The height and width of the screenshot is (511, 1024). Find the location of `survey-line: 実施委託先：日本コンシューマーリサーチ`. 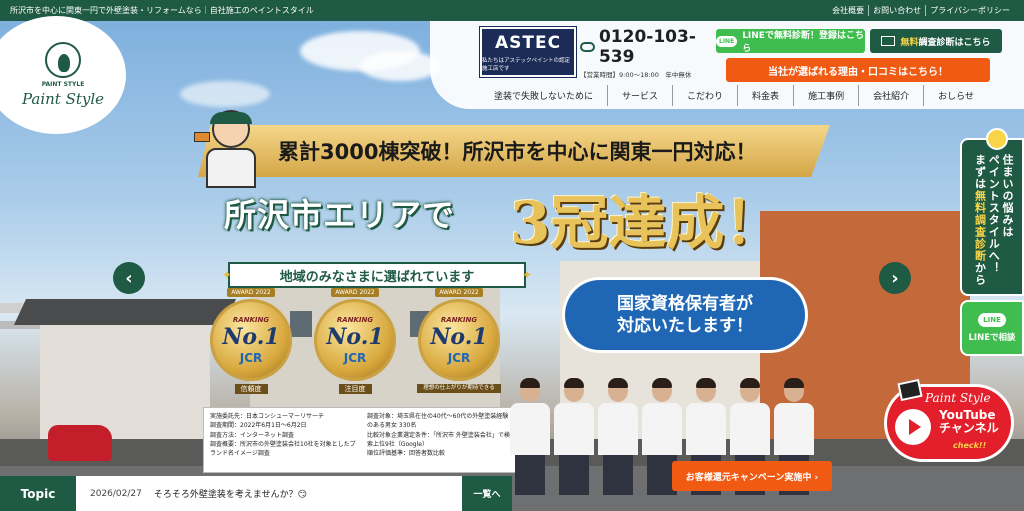

survey-line: 実施委託先：日本コンシューマーリサーチ is located at coordinates (267, 416).